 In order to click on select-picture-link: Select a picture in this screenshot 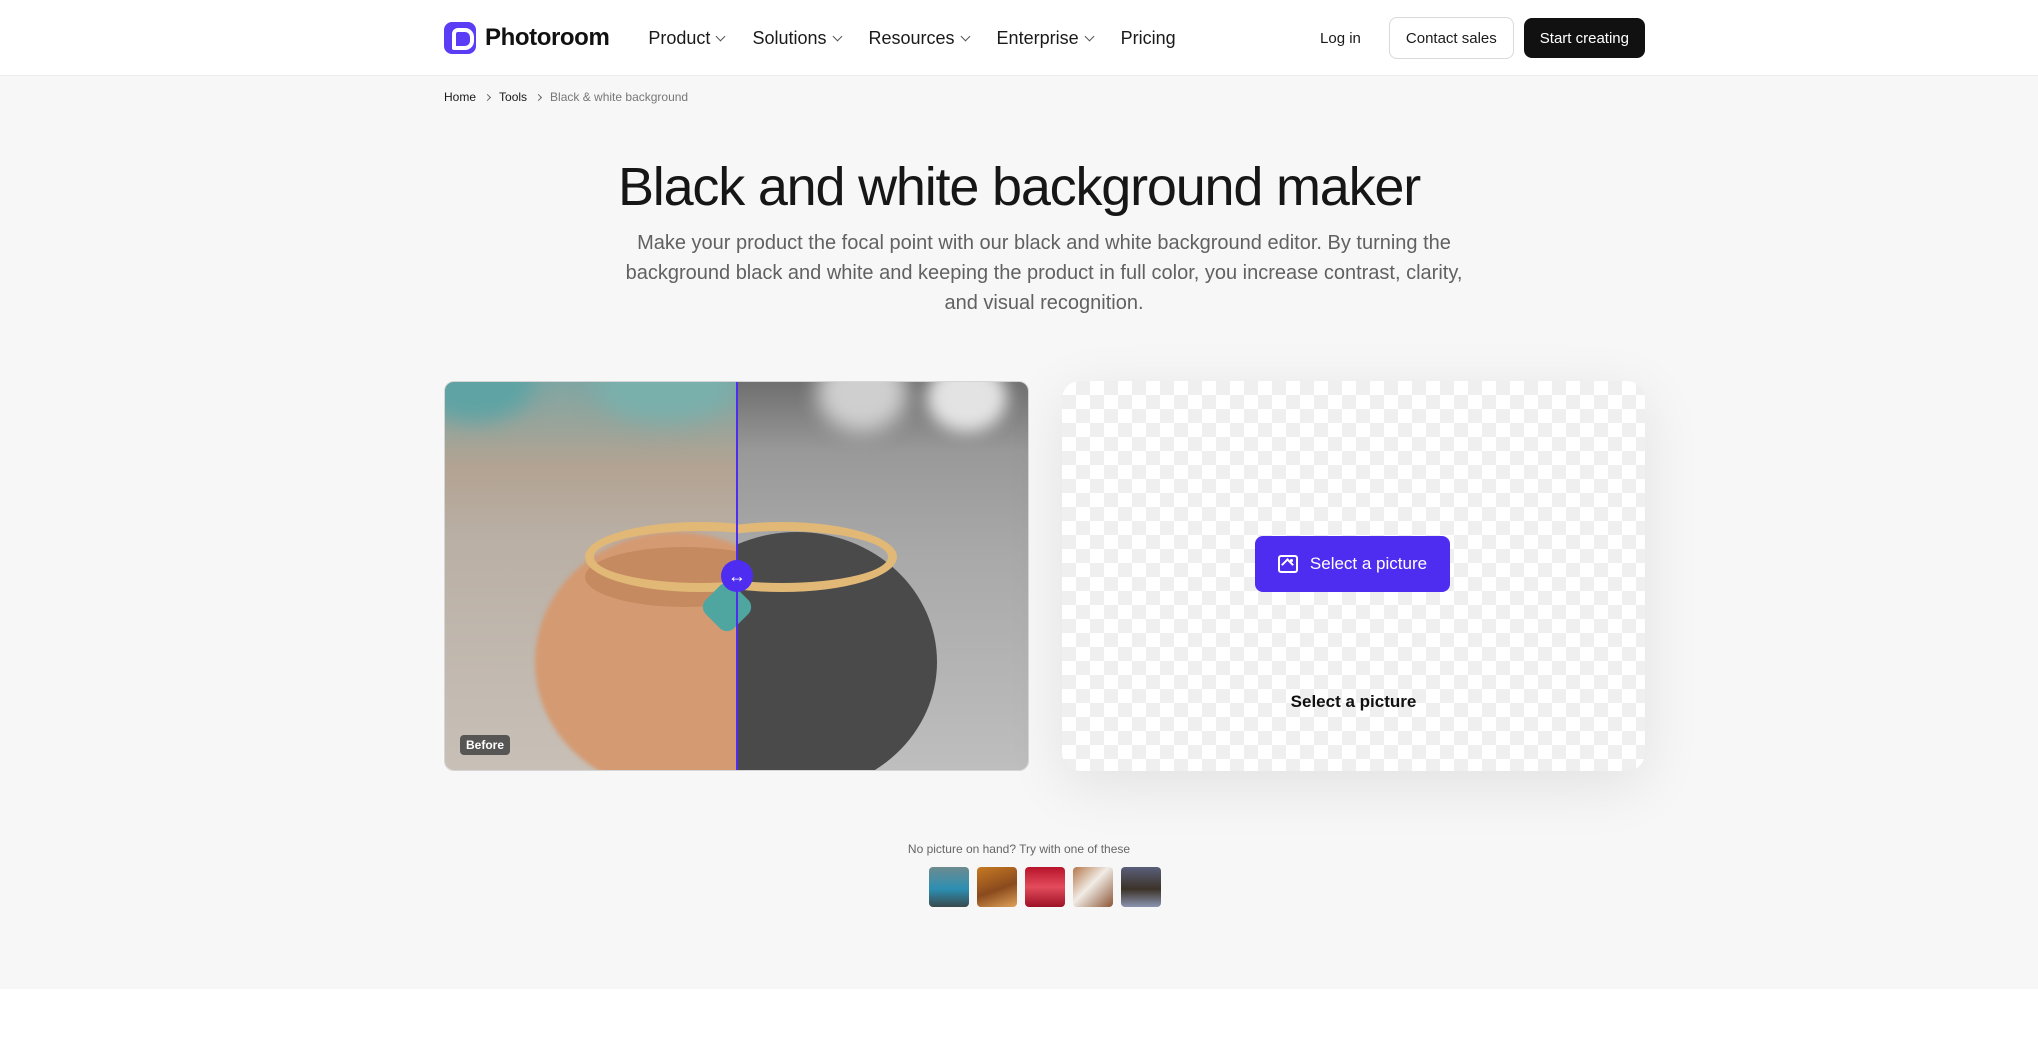, I will do `click(1353, 702)`.